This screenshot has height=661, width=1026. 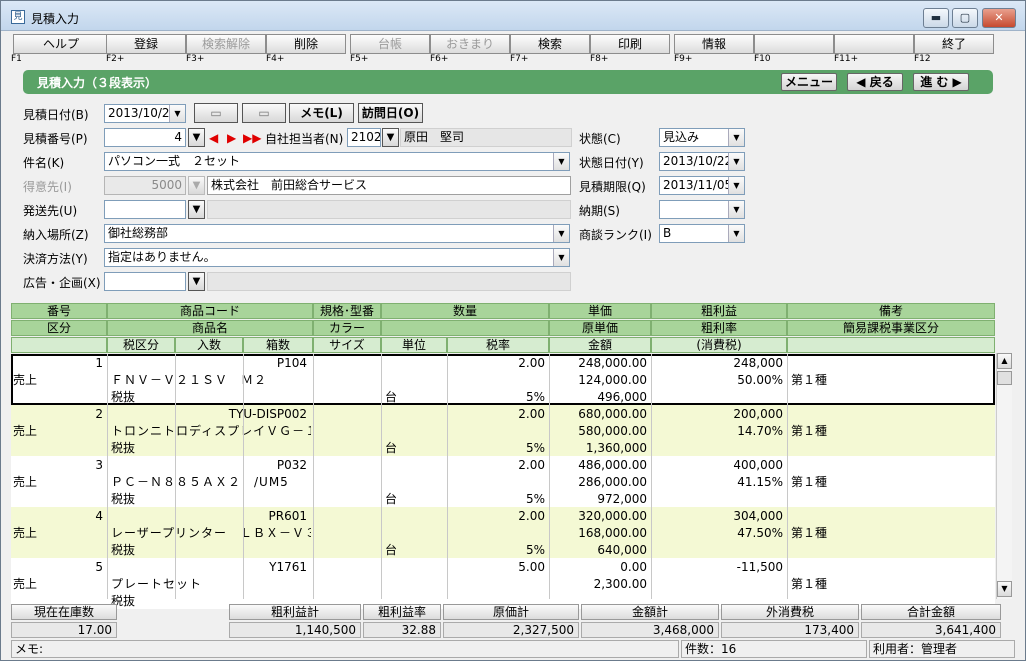 I want to click on next-arrow-icon: ▶, so click(x=231, y=138).